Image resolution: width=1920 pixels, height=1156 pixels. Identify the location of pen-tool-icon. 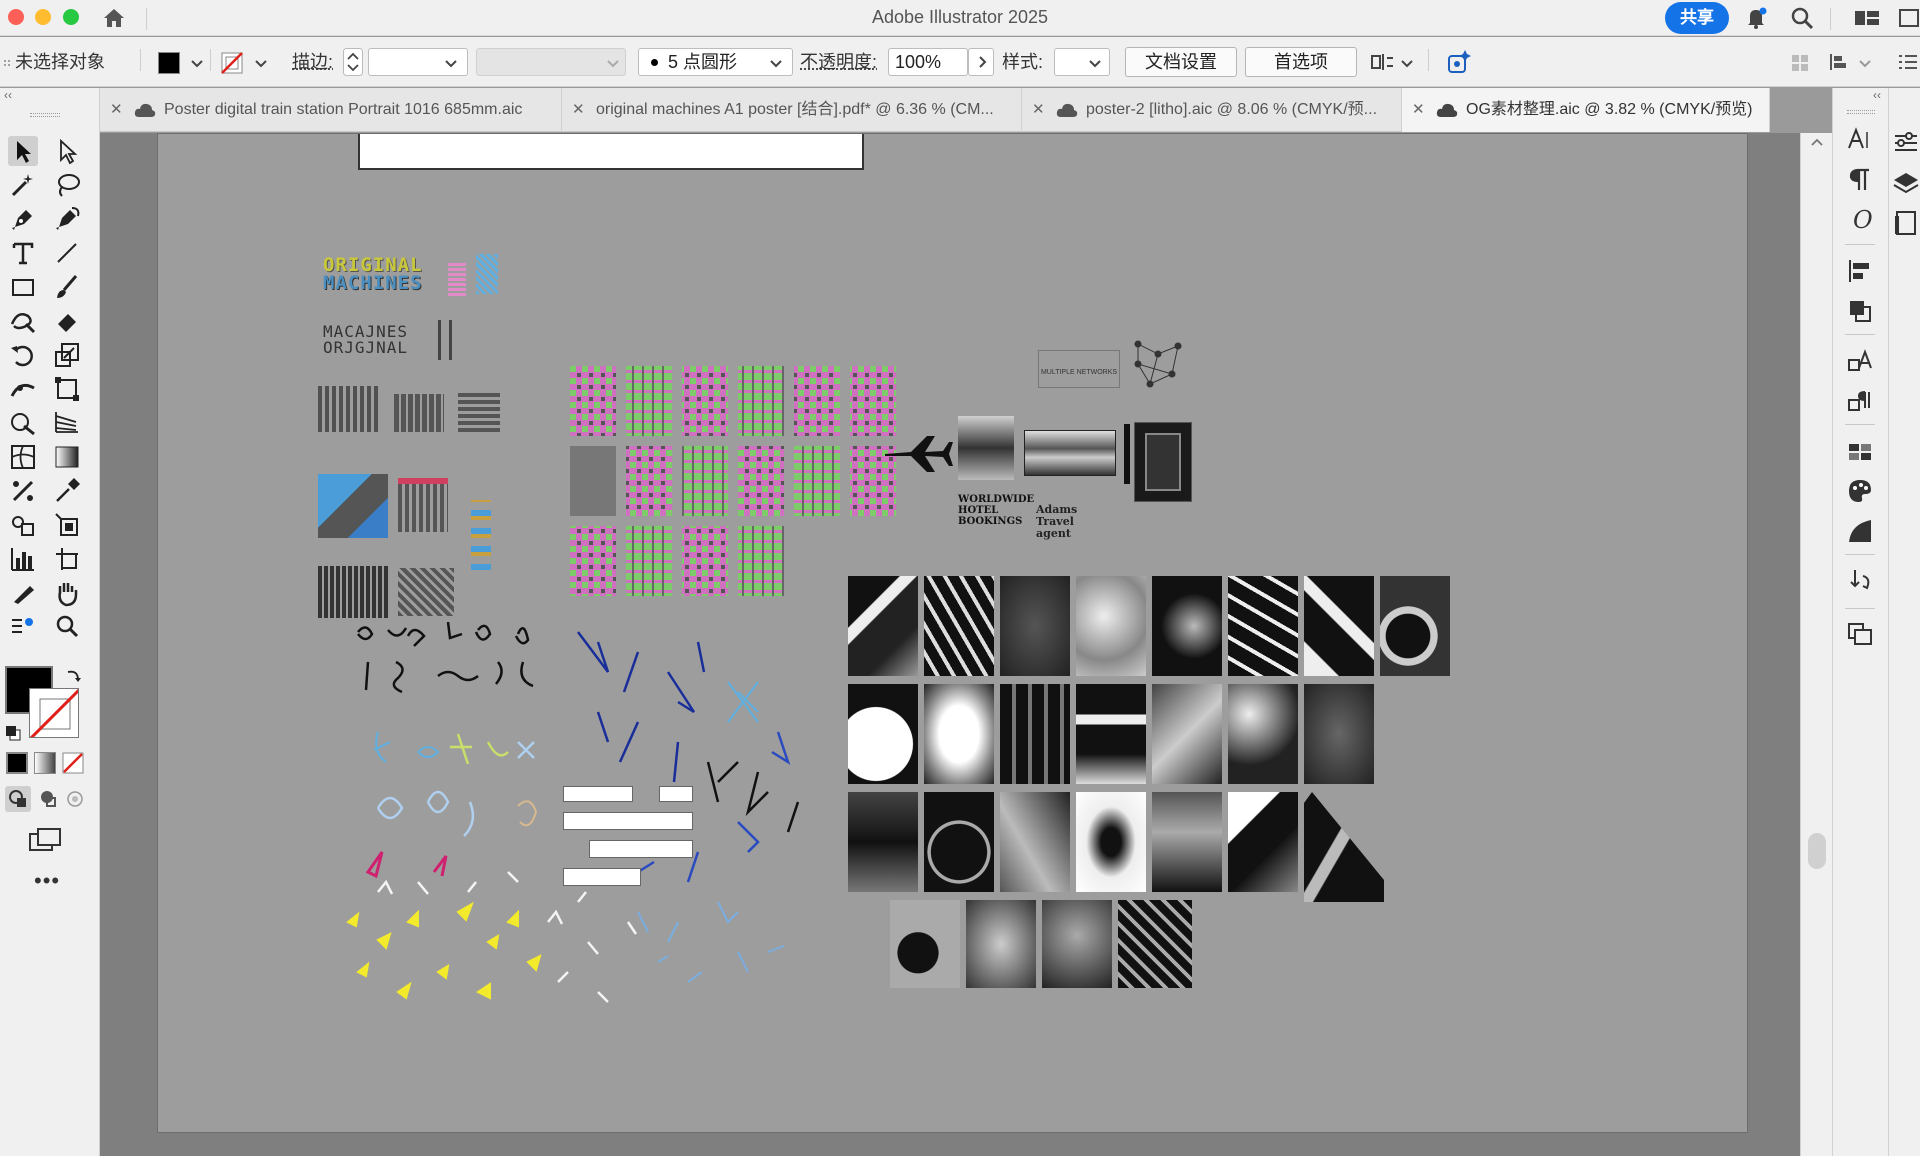
(23, 219).